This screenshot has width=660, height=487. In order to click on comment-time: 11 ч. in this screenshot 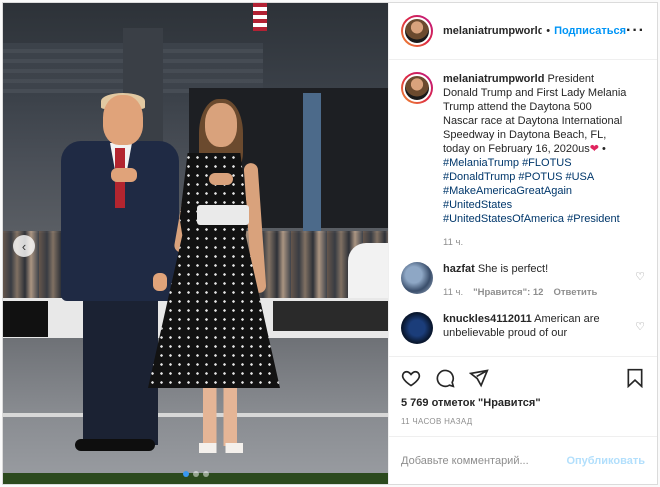, I will do `click(453, 293)`.